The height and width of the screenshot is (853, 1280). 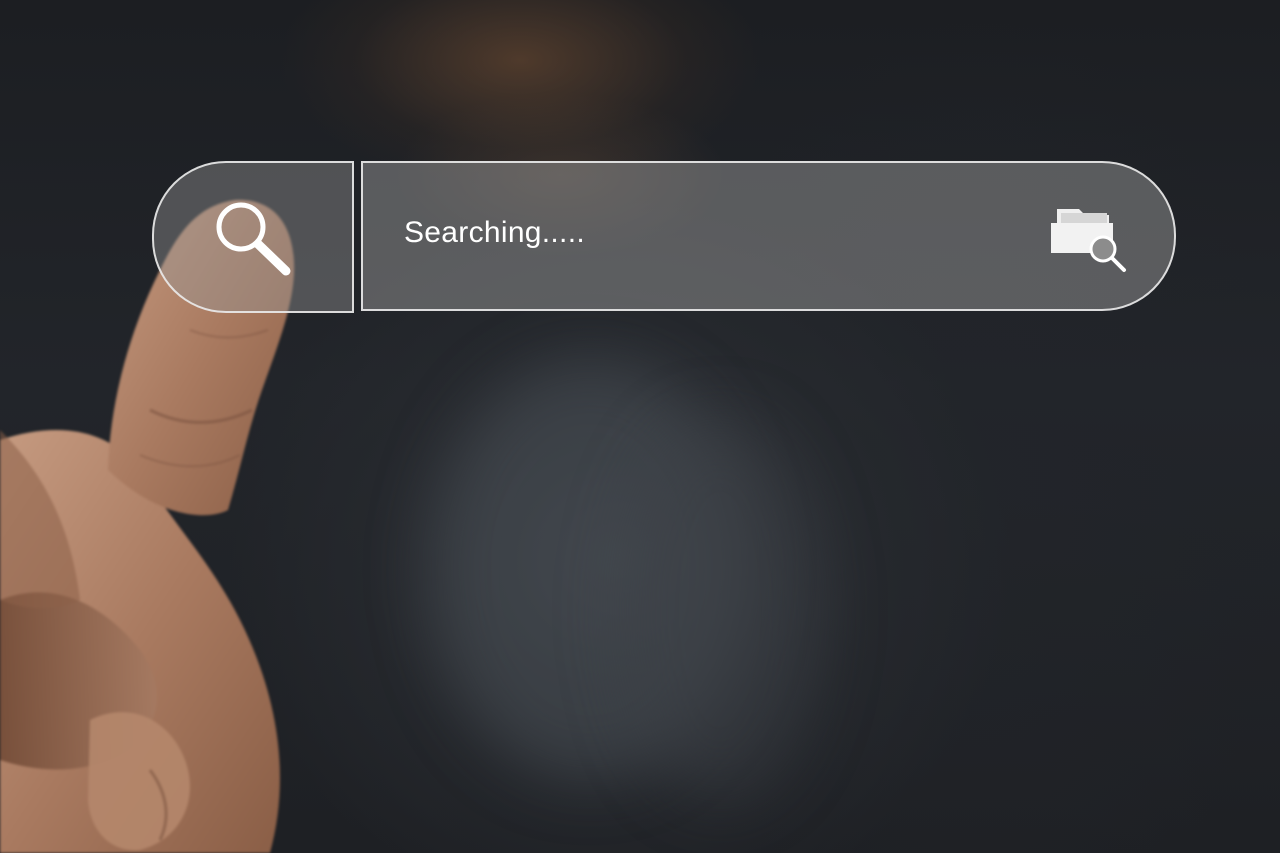 What do you see at coordinates (720, 610) in the screenshot?
I see `shirt-fold` at bounding box center [720, 610].